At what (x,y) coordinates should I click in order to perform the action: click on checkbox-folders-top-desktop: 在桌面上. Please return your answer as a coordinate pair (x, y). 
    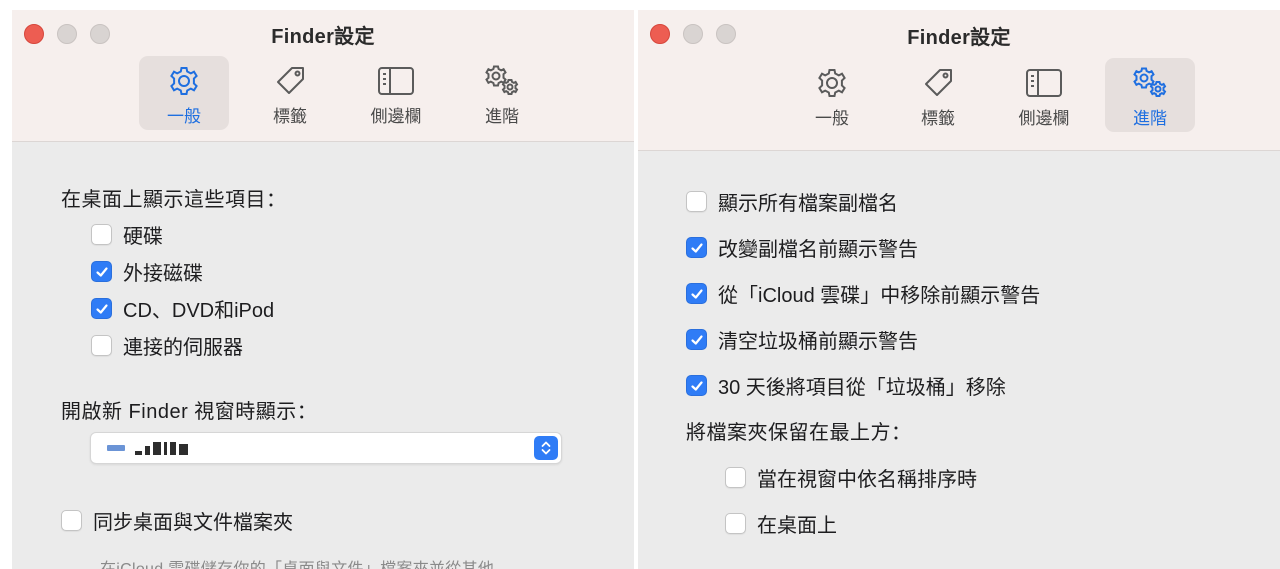
    Looking at the image, I should click on (781, 523).